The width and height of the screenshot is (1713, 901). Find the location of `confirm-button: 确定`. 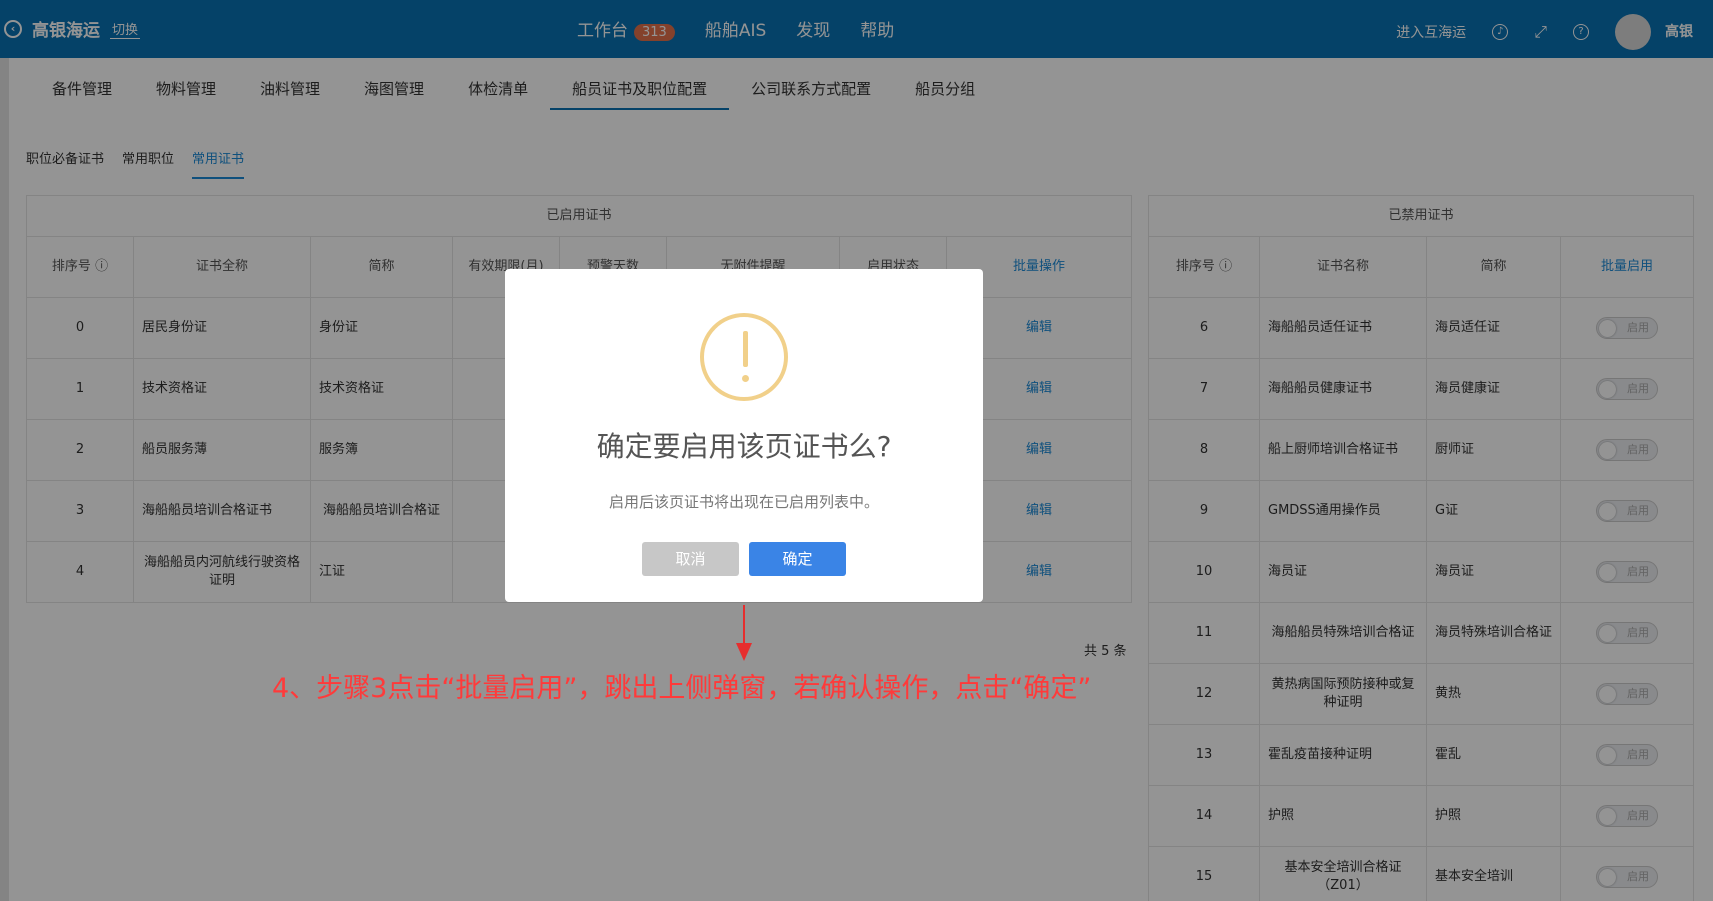

confirm-button: 确定 is located at coordinates (797, 559).